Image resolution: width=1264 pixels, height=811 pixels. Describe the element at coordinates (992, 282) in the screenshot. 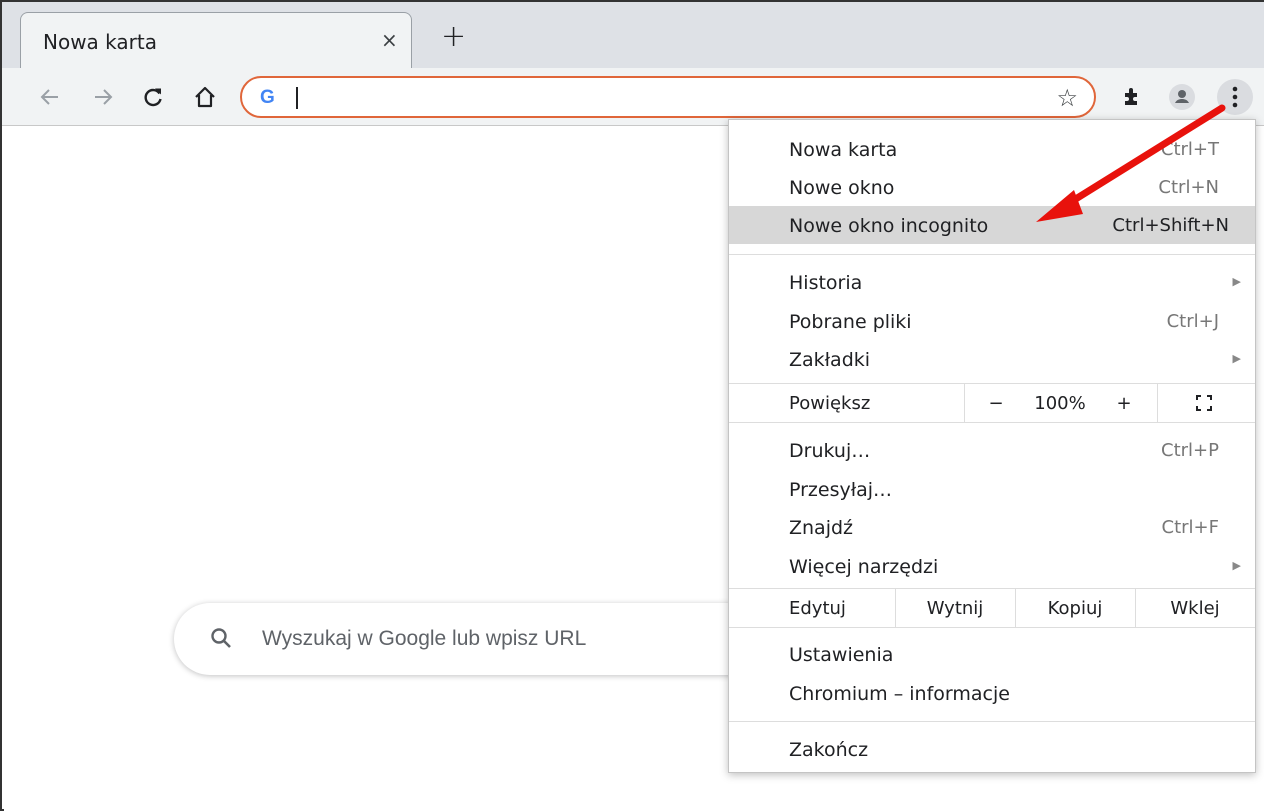

I see `menu-item-history: Historia ▶` at that location.